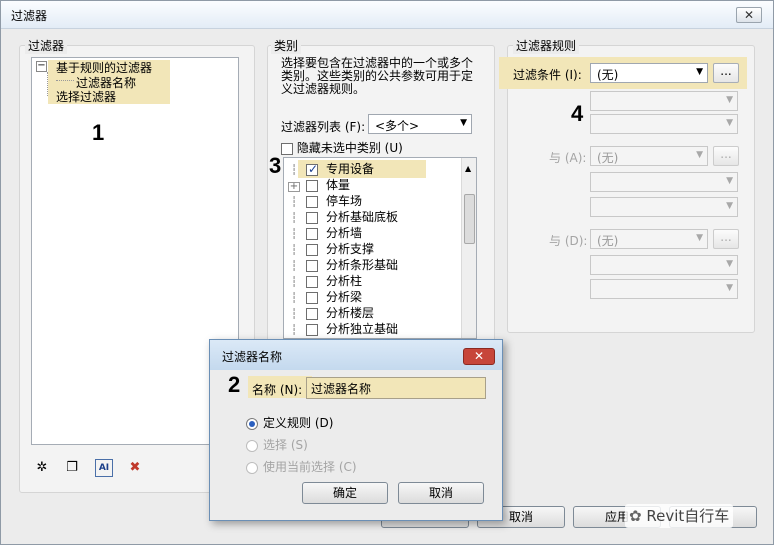 The image size is (774, 545). I want to click on category-label: 分析支撑, so click(350, 249).